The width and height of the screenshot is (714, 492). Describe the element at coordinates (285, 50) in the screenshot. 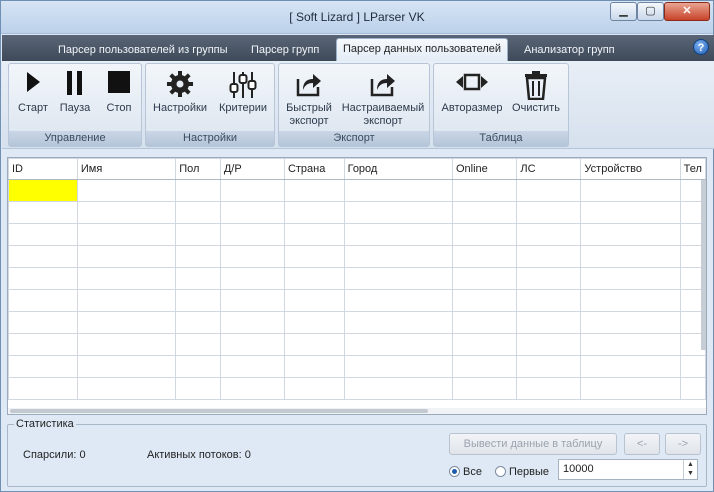

I see `tab-group-parser: Парсер групп` at that location.